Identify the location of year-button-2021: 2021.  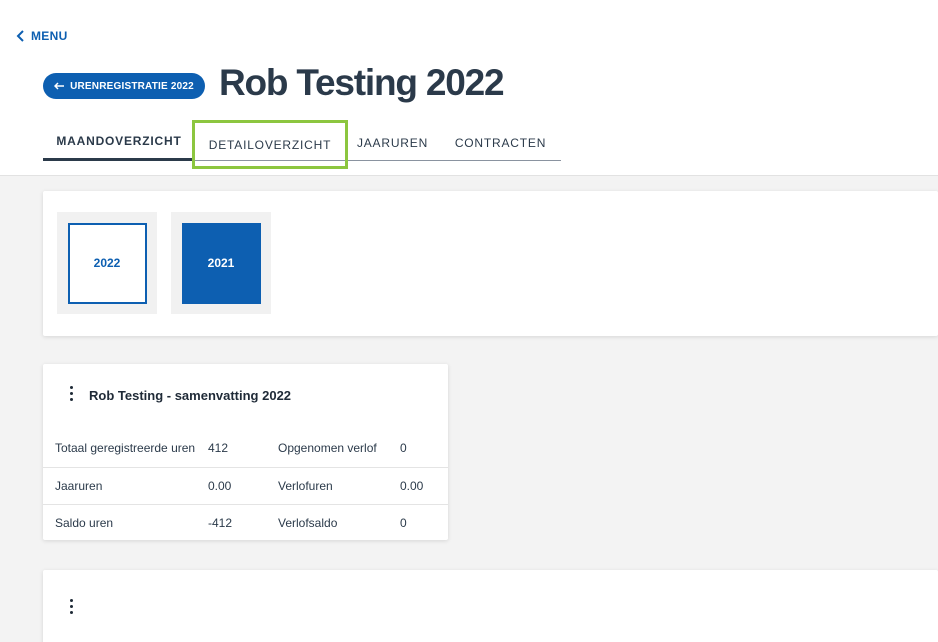
(221, 263).